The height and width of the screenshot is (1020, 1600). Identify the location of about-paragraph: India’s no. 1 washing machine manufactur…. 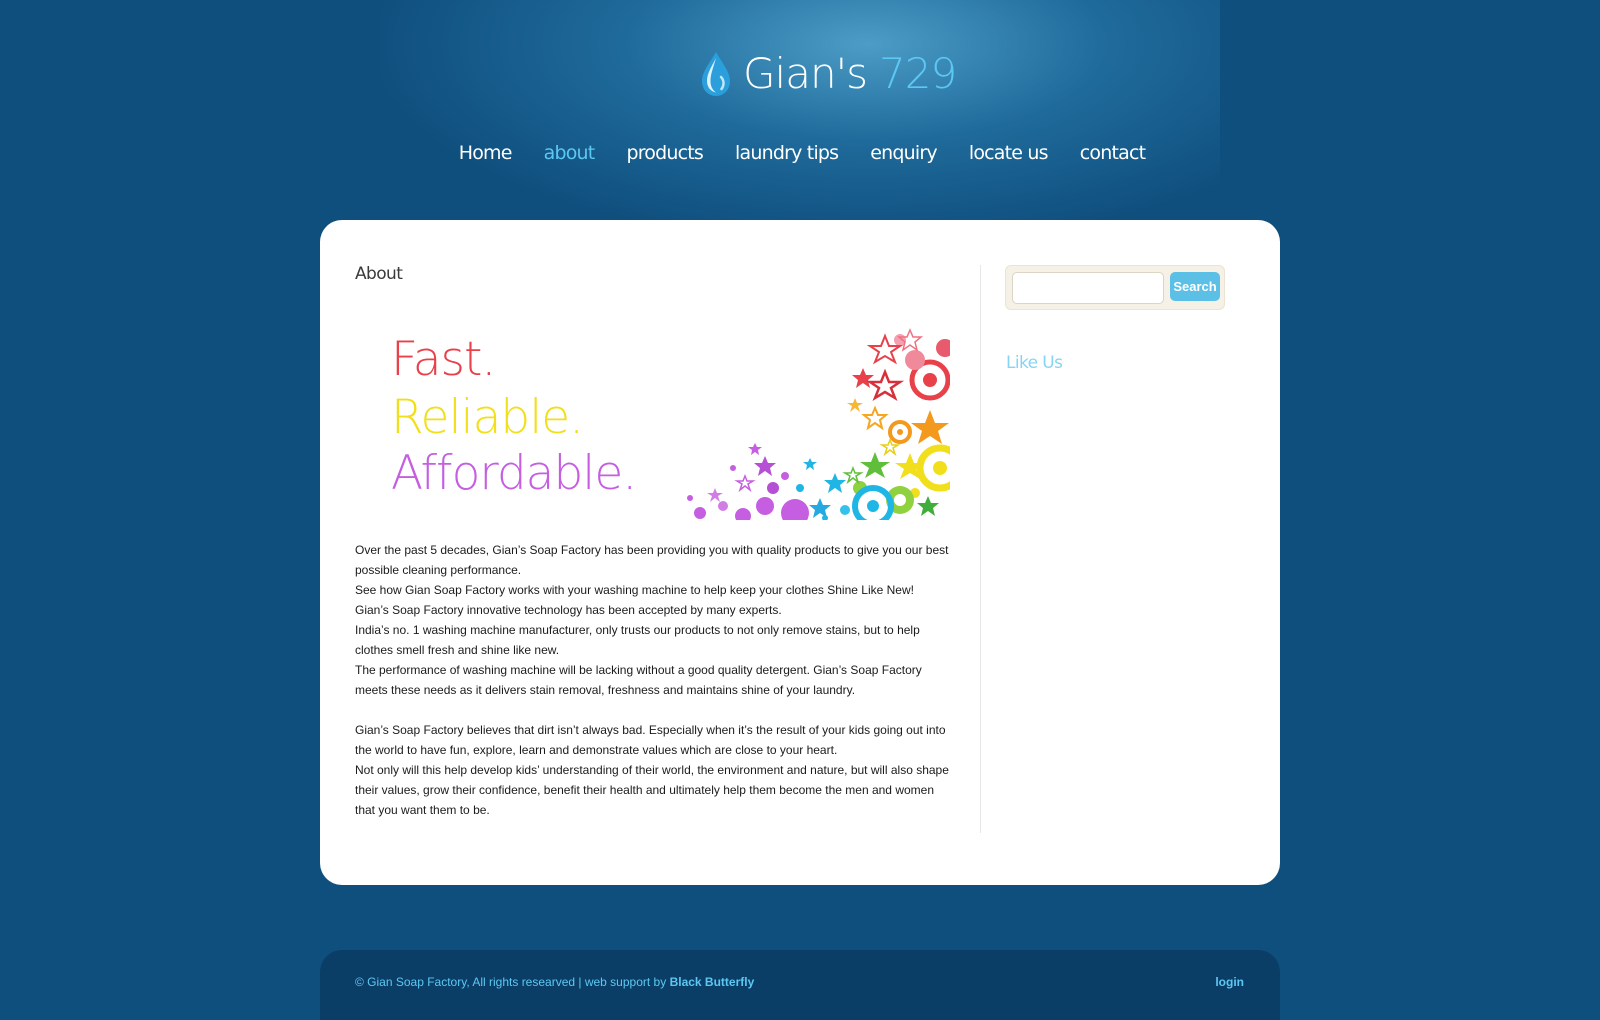
(652, 640).